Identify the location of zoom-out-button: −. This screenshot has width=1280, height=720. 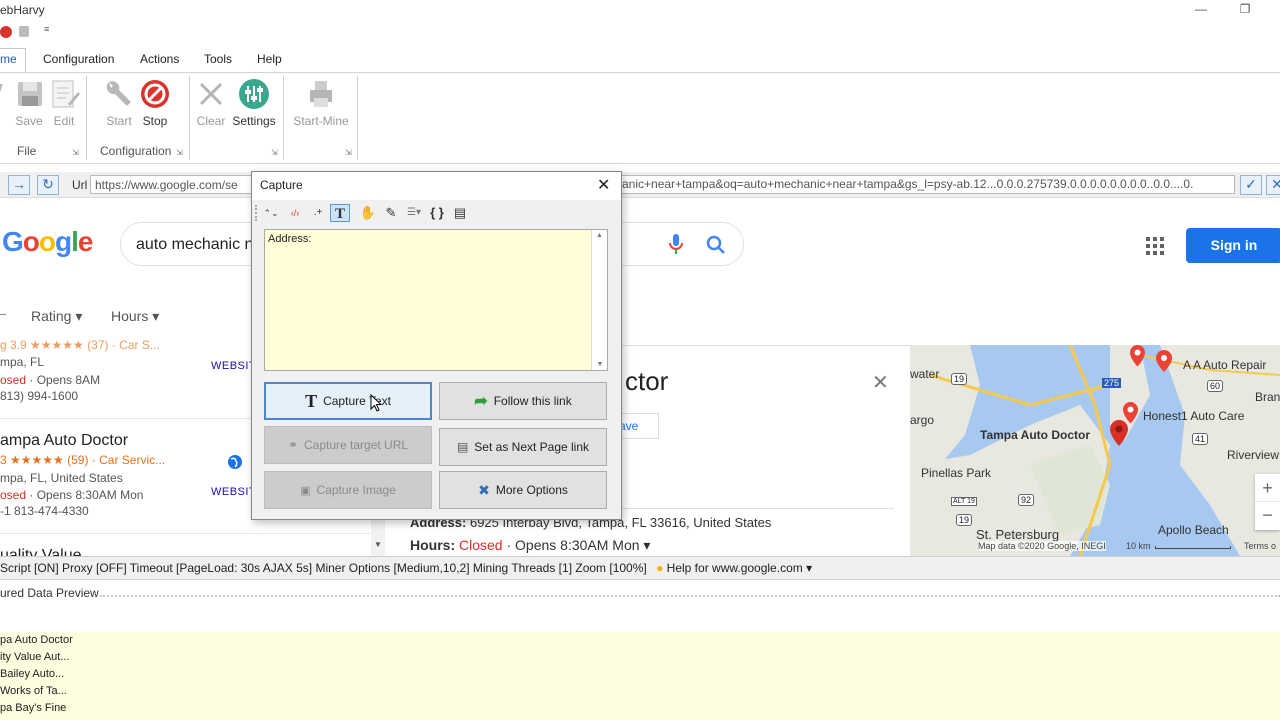
(1267, 516).